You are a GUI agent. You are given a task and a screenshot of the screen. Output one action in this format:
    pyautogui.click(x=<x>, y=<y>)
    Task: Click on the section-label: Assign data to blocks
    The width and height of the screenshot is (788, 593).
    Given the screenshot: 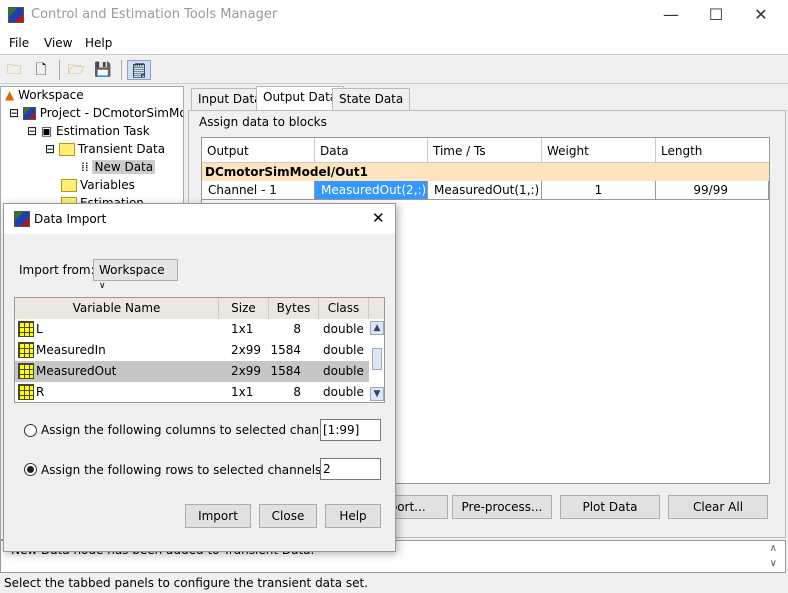 What is the action you would take?
    pyautogui.click(x=263, y=122)
    